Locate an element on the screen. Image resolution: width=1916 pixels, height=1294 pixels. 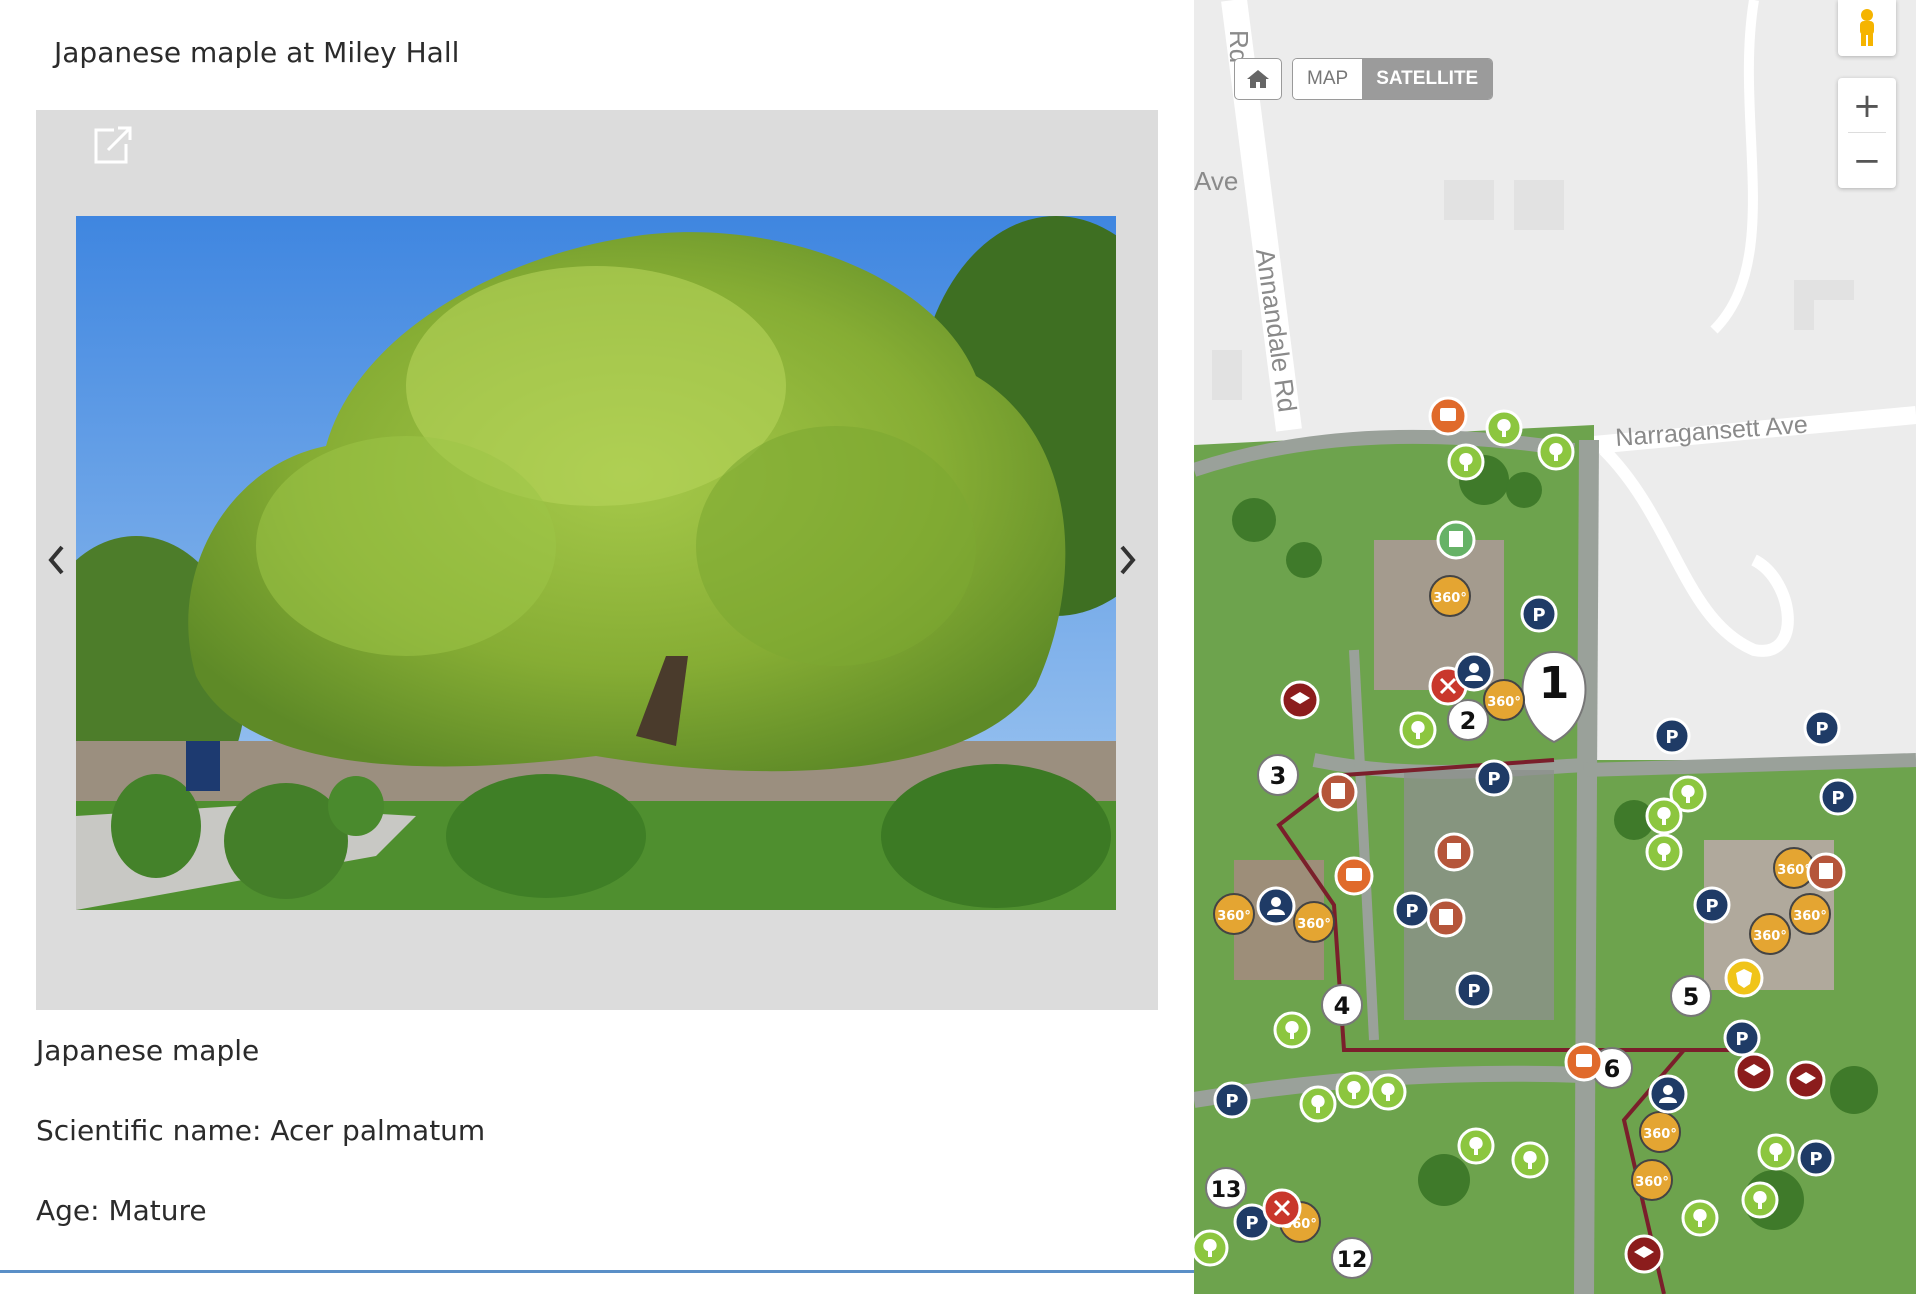
svg-text: 12 is located at coordinates (1352, 1260).